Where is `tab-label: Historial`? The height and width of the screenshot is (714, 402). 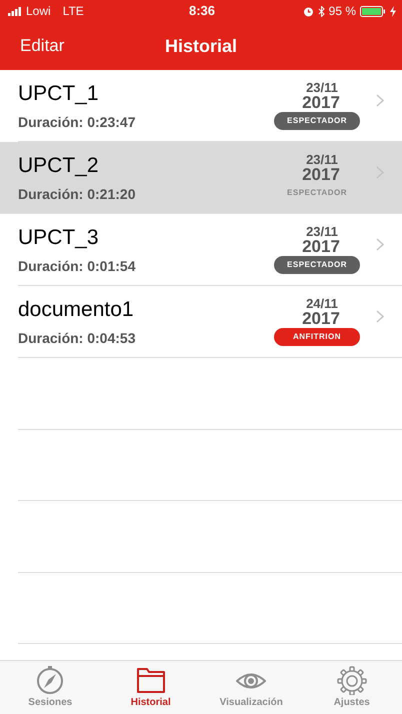
tab-label: Historial is located at coordinates (150, 703).